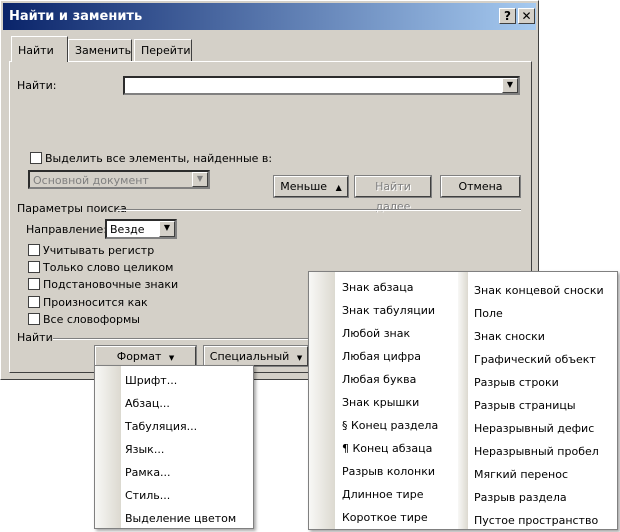 The image size is (620, 532). What do you see at coordinates (34, 302) in the screenshot?
I see `sounds-like-checkbox` at bounding box center [34, 302].